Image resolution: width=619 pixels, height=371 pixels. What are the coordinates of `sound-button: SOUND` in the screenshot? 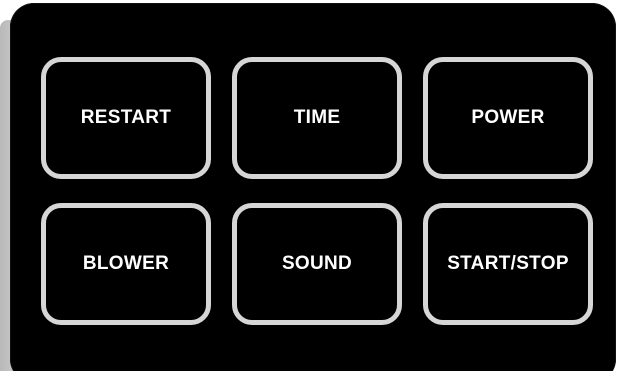 It's located at (317, 264).